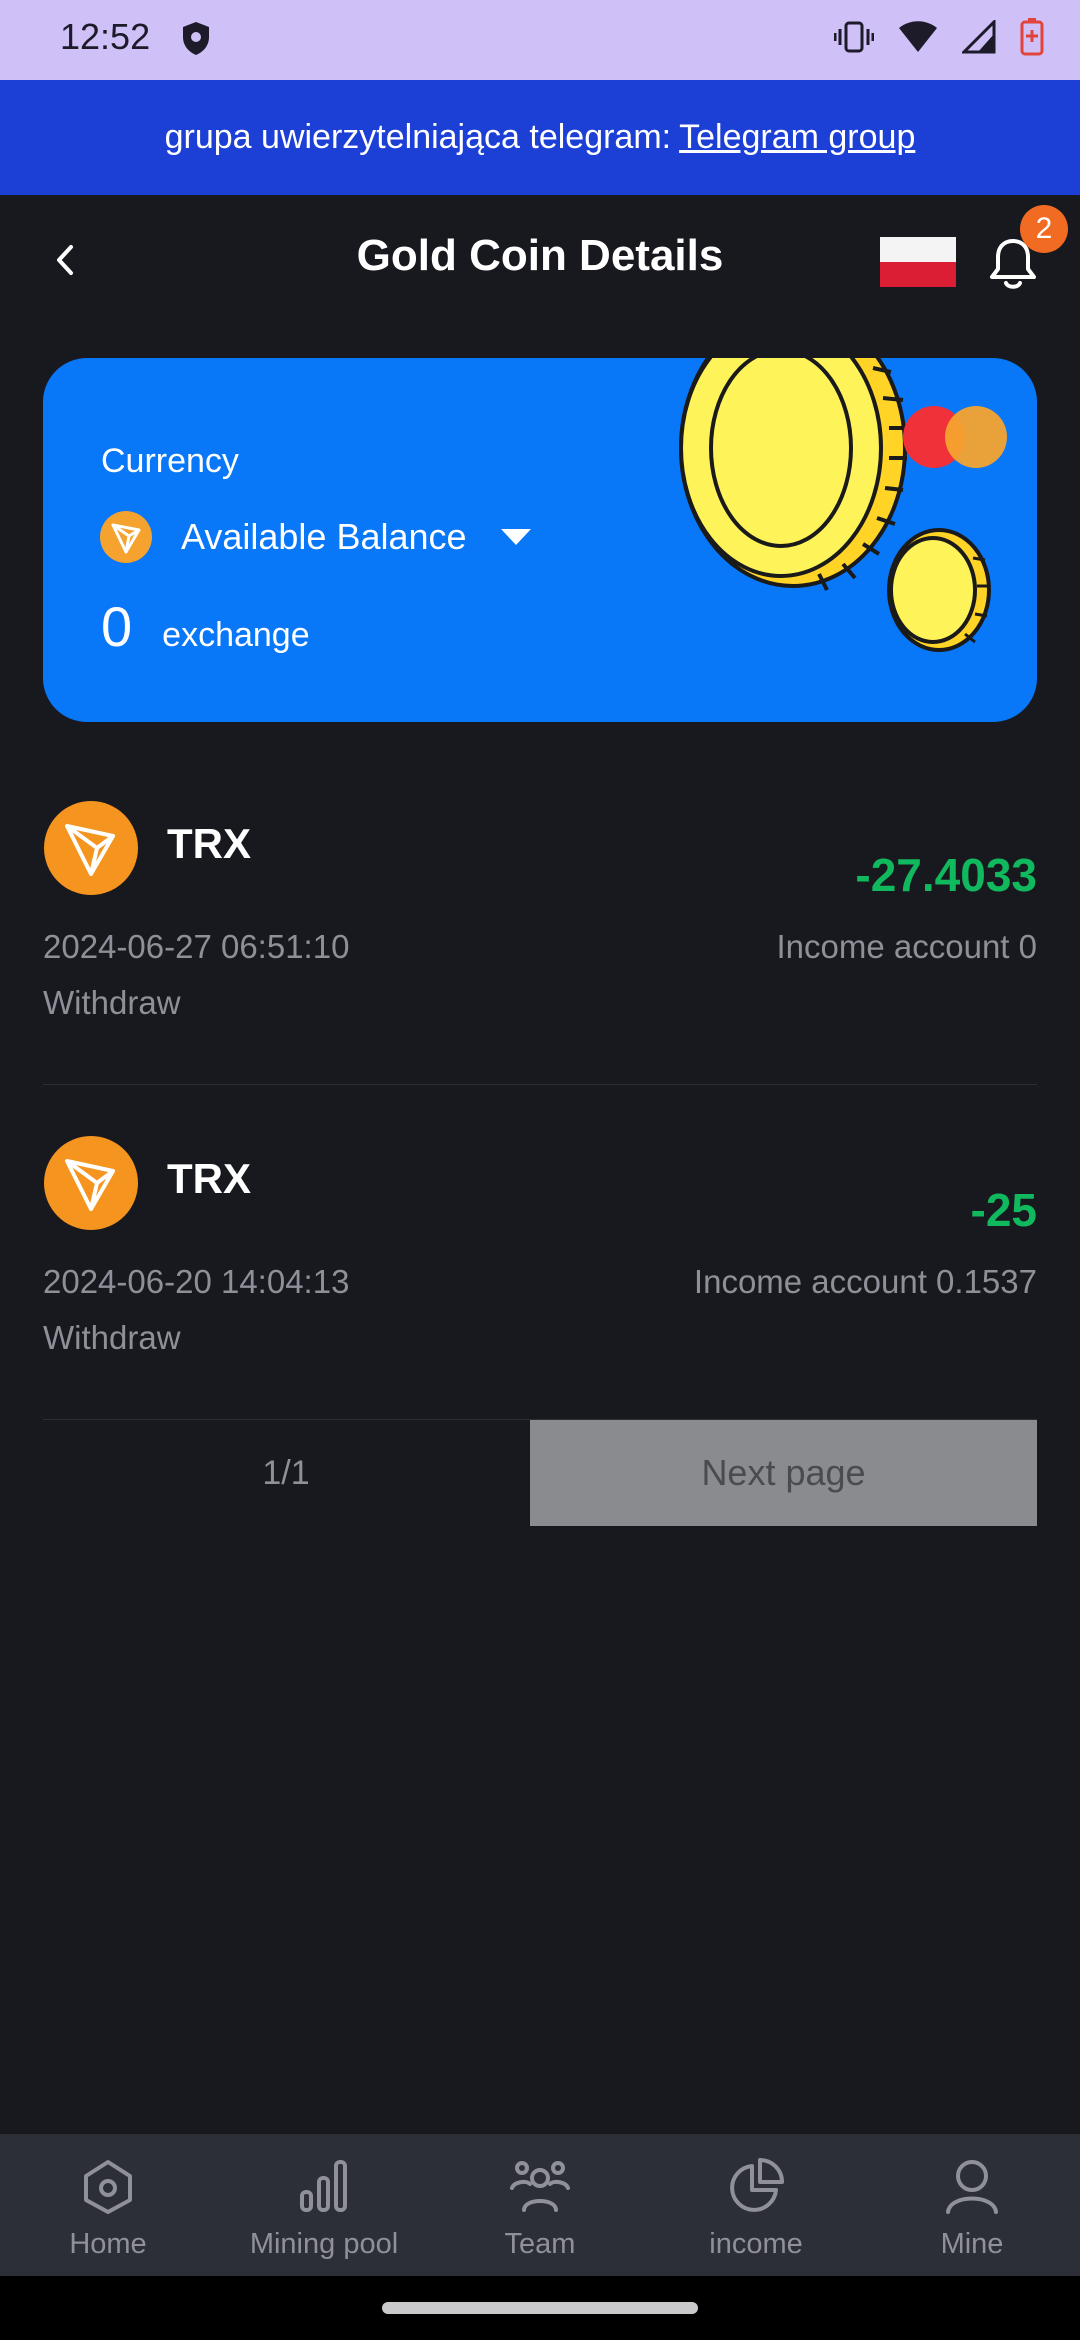 This screenshot has height=2340, width=1080. Describe the element at coordinates (196, 1281) in the screenshot. I see `transaction-date: 2024-06-20 14:04:13` at that location.